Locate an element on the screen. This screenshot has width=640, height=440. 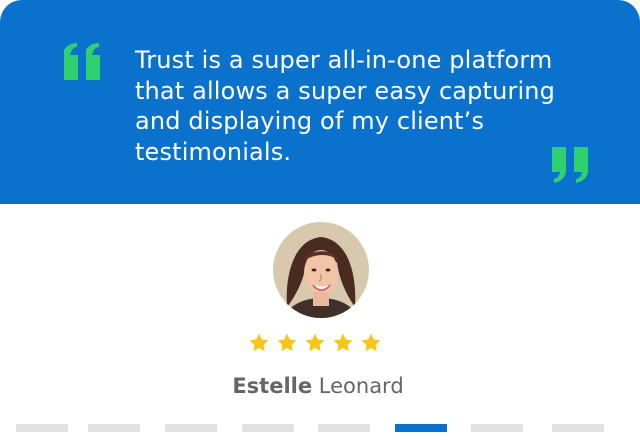
author-last-name: Leonard is located at coordinates (361, 386).